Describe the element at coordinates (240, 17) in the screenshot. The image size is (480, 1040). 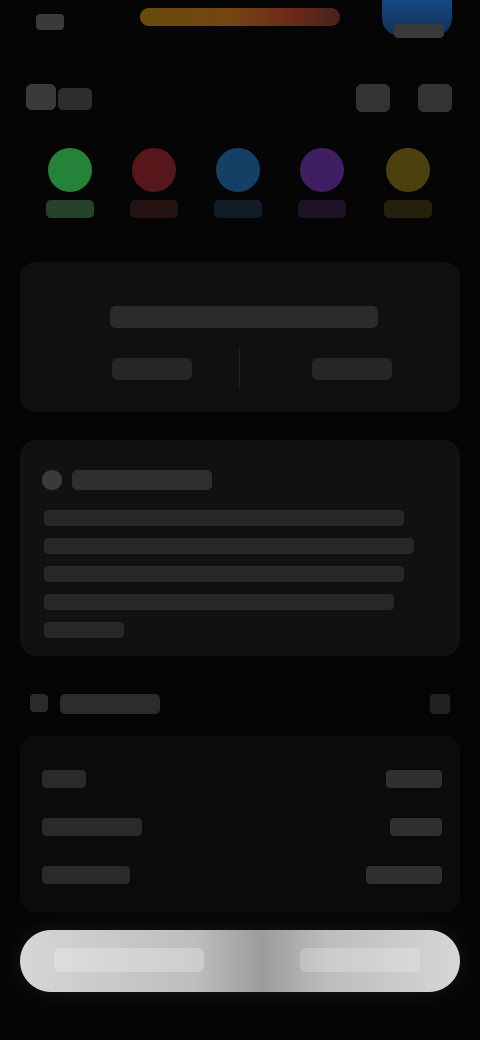
I see `status-notch` at that location.